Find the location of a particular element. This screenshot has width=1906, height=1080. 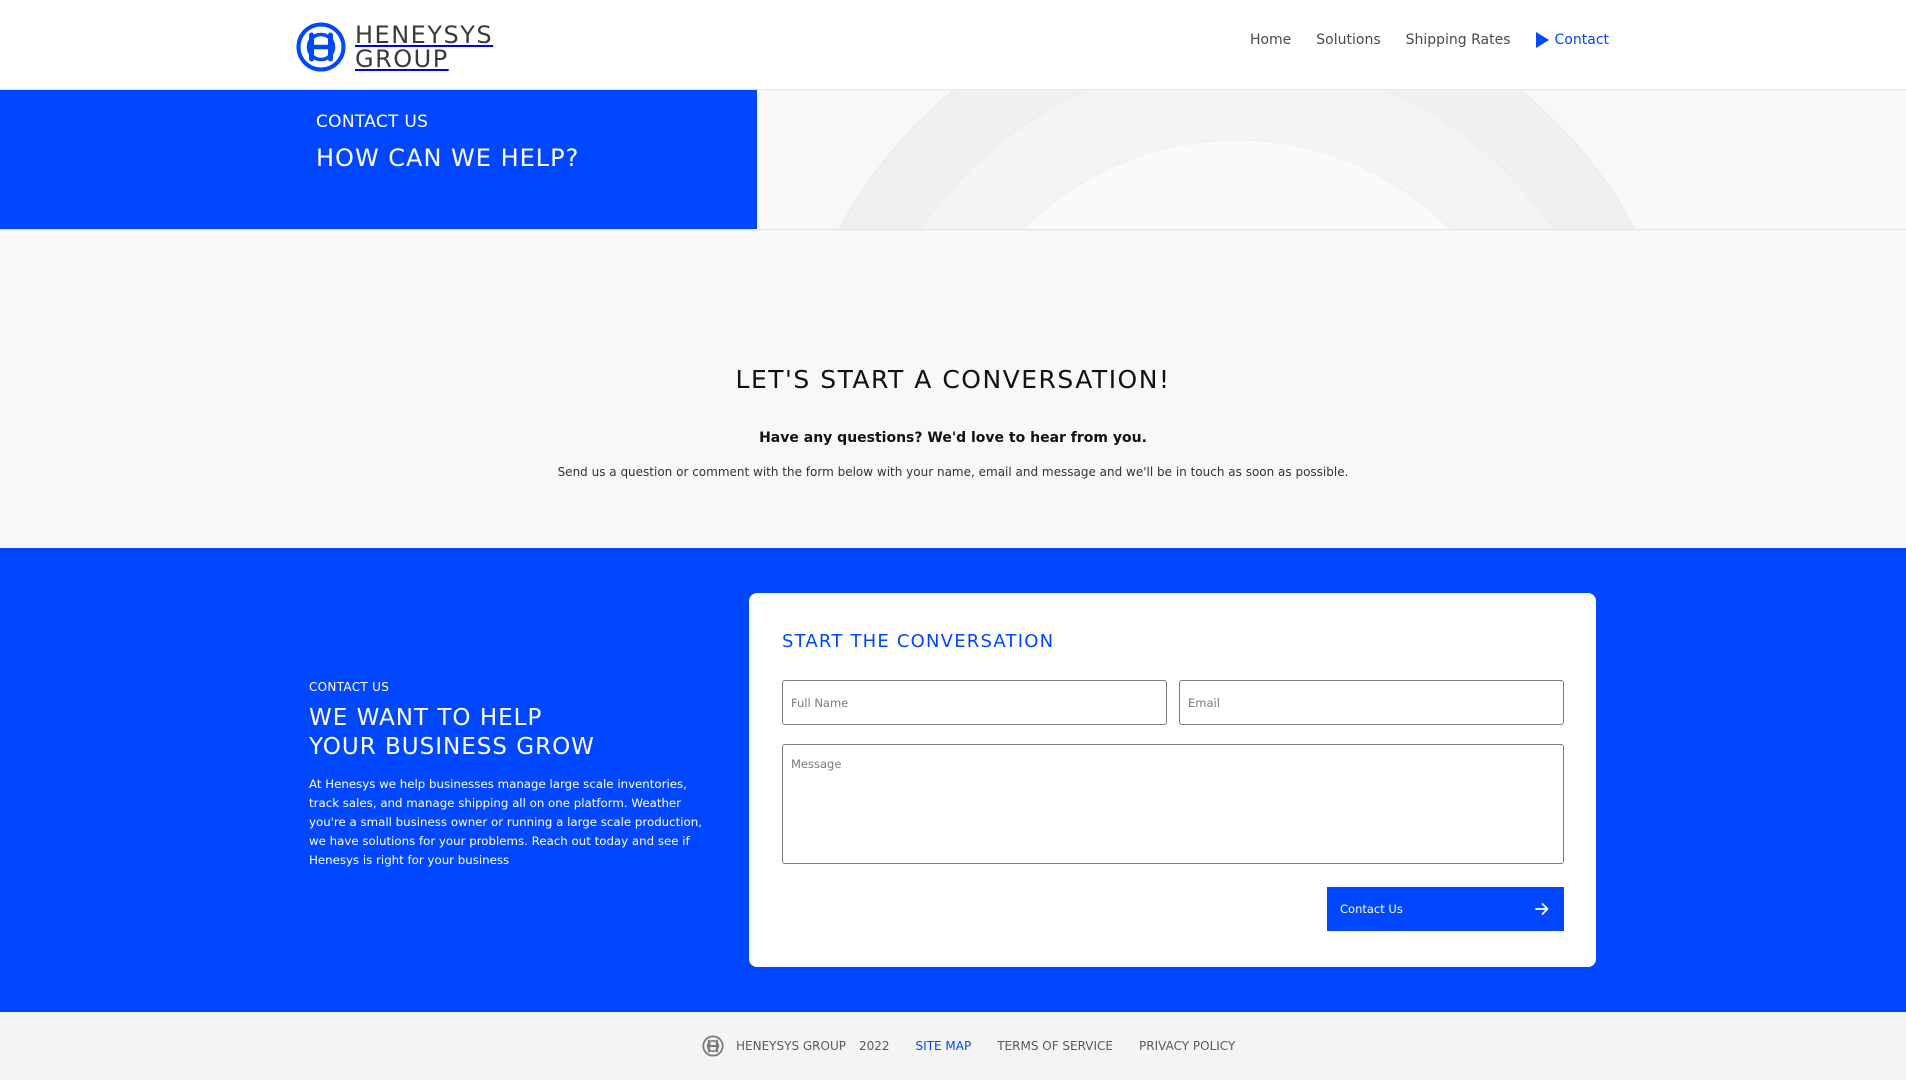

contact-us-button-label: Contact Us is located at coordinates (1371, 909).